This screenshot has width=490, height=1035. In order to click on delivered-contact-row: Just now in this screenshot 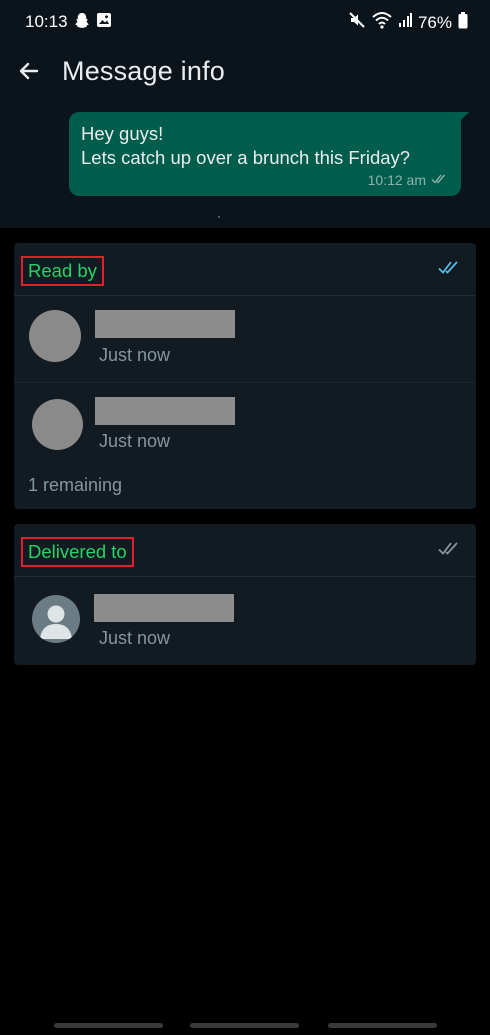, I will do `click(245, 620)`.